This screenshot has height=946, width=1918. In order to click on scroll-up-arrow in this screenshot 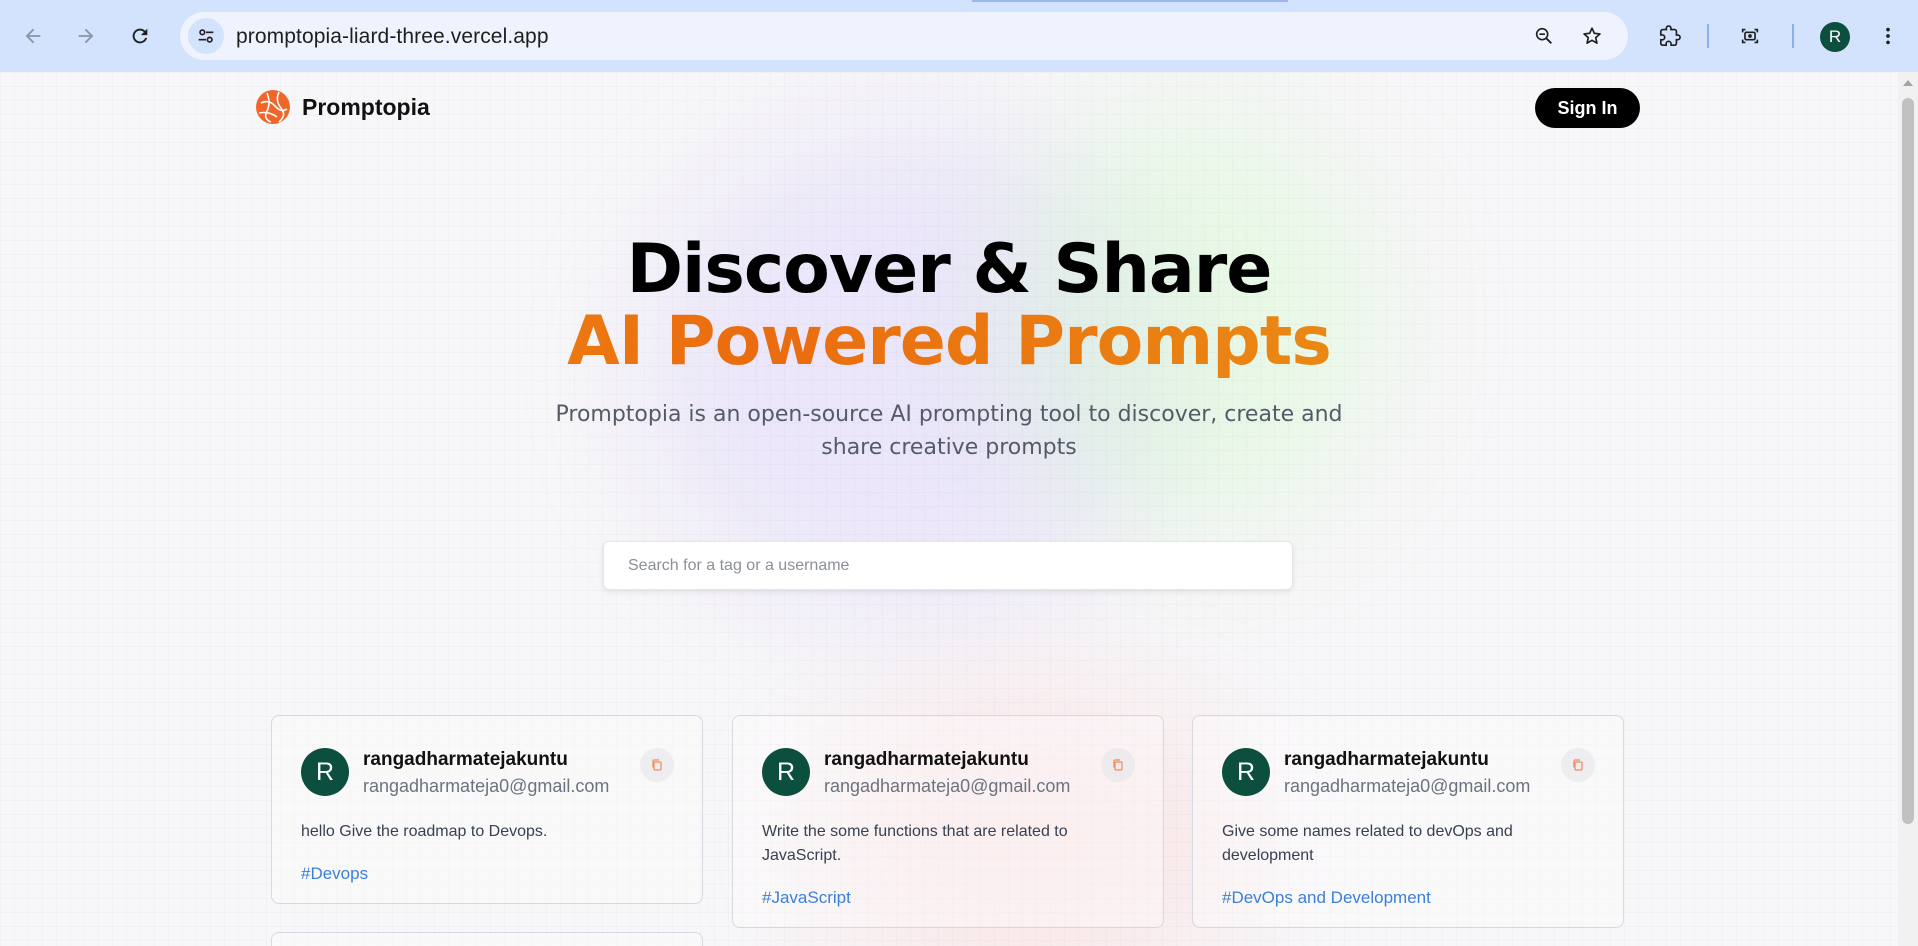, I will do `click(1908, 83)`.